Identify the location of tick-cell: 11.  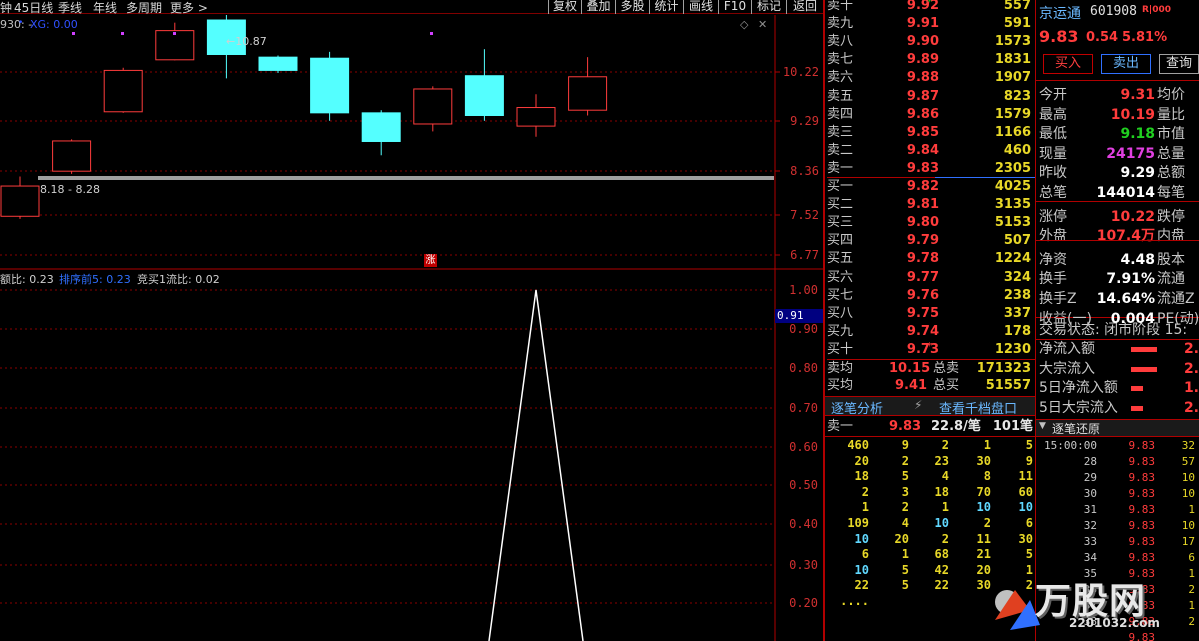
(983, 538).